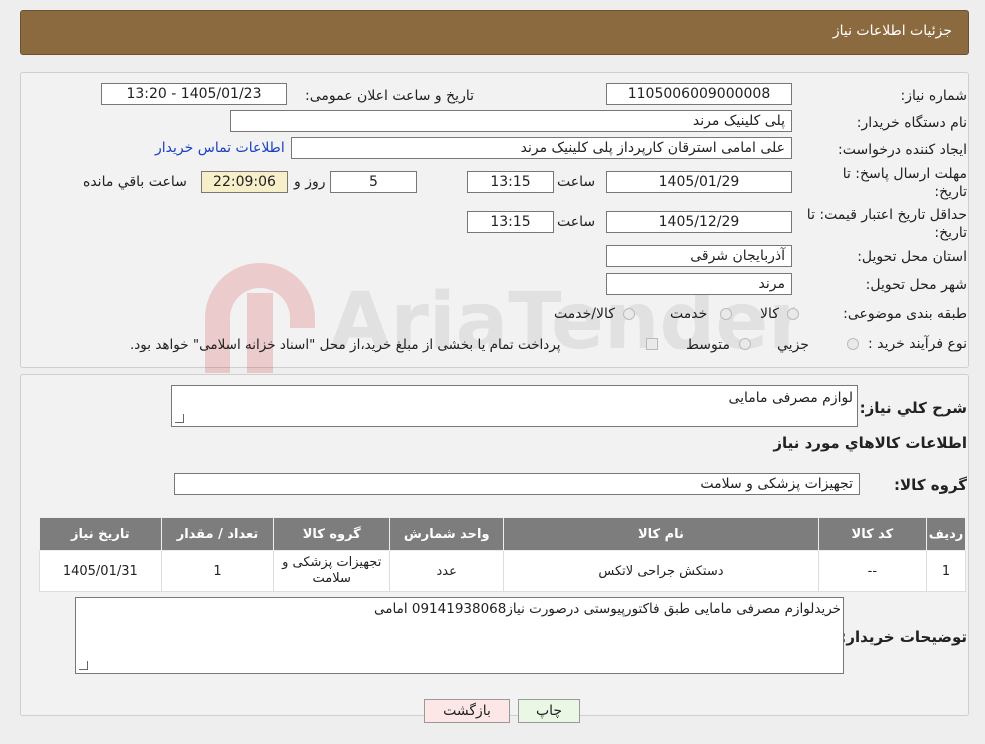  Describe the element at coordinates (584, 314) in the screenshot. I see `category-goods-service-label: کالا/خدمت` at that location.